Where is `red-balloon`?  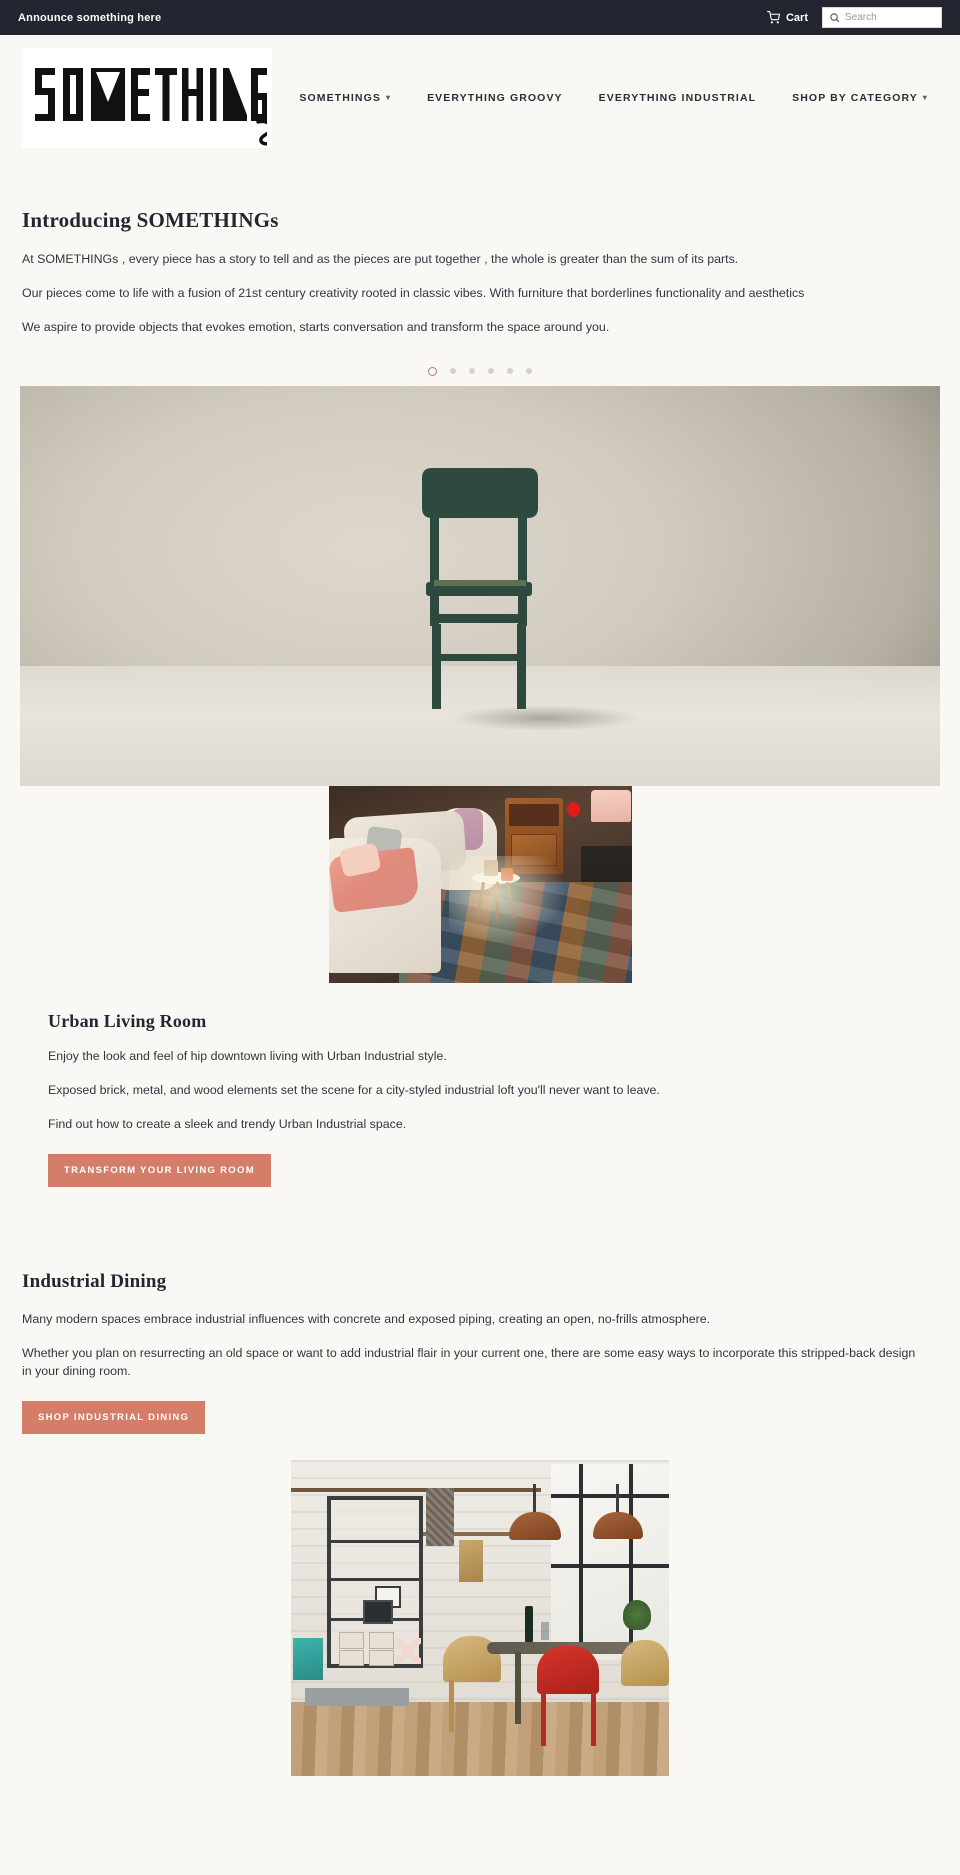
red-balloon is located at coordinates (573, 809).